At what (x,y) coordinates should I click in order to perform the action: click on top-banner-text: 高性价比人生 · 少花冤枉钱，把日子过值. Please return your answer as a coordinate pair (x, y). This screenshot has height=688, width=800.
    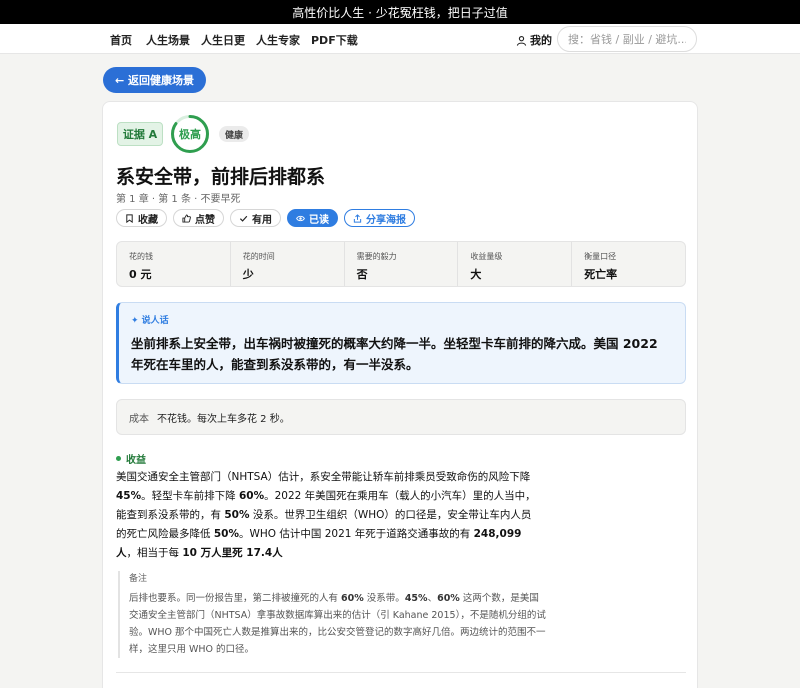
    Looking at the image, I should click on (400, 12).